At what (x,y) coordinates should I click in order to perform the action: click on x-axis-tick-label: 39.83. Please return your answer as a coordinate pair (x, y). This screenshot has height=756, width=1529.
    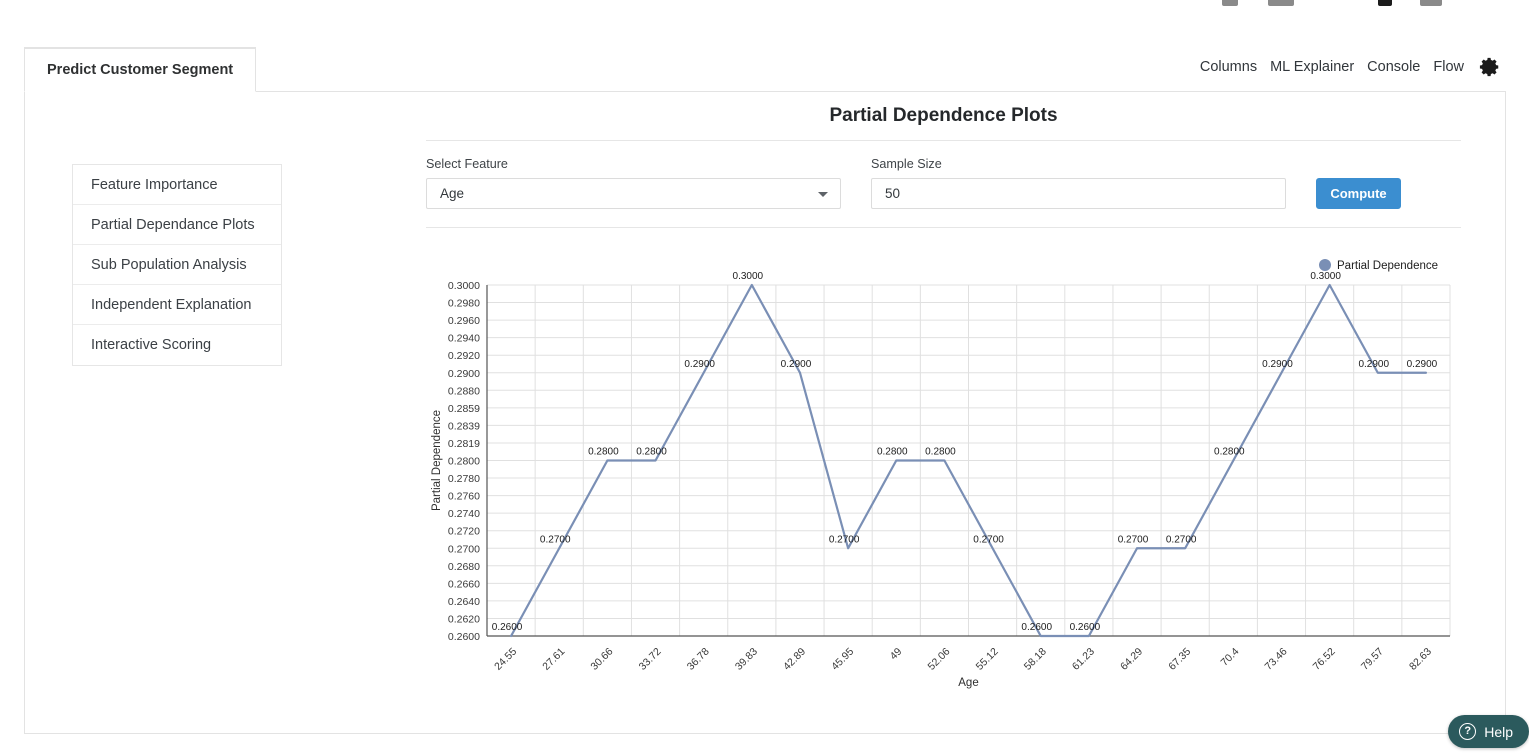
    Looking at the image, I should click on (746, 659).